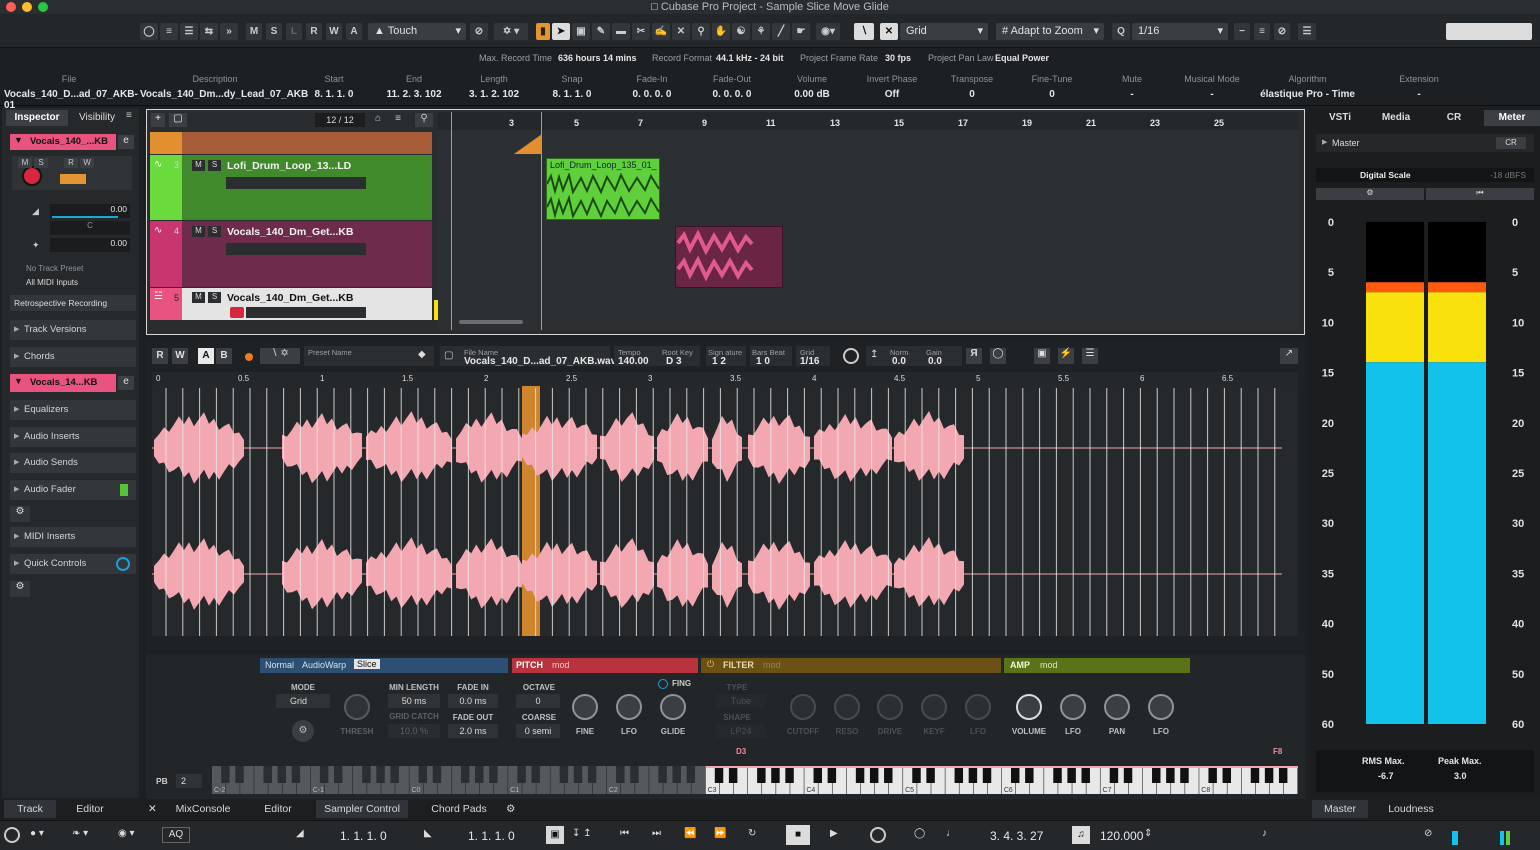 The image size is (1540, 850). Describe the element at coordinates (1340, 809) in the screenshot. I see `tab-master: Master` at that location.